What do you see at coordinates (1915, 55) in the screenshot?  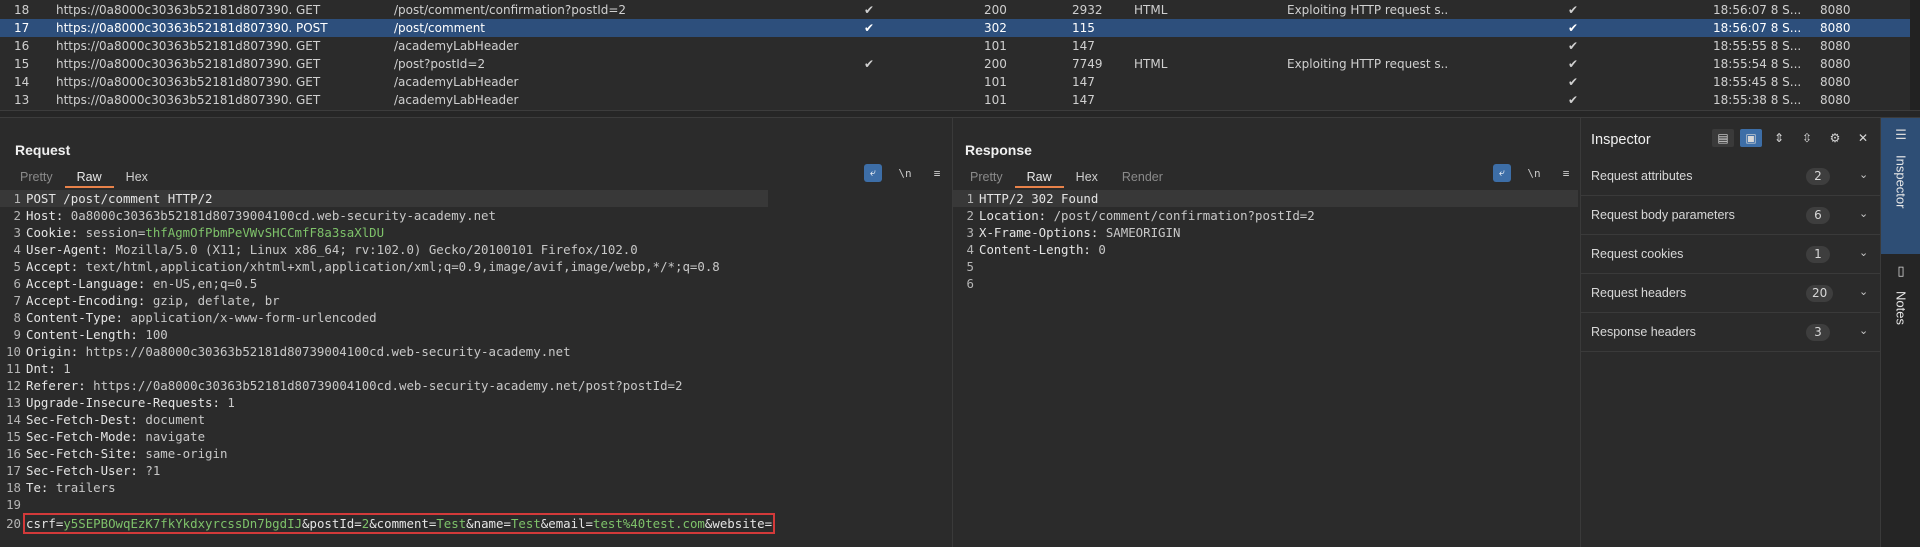 I see `history-scrollbar` at bounding box center [1915, 55].